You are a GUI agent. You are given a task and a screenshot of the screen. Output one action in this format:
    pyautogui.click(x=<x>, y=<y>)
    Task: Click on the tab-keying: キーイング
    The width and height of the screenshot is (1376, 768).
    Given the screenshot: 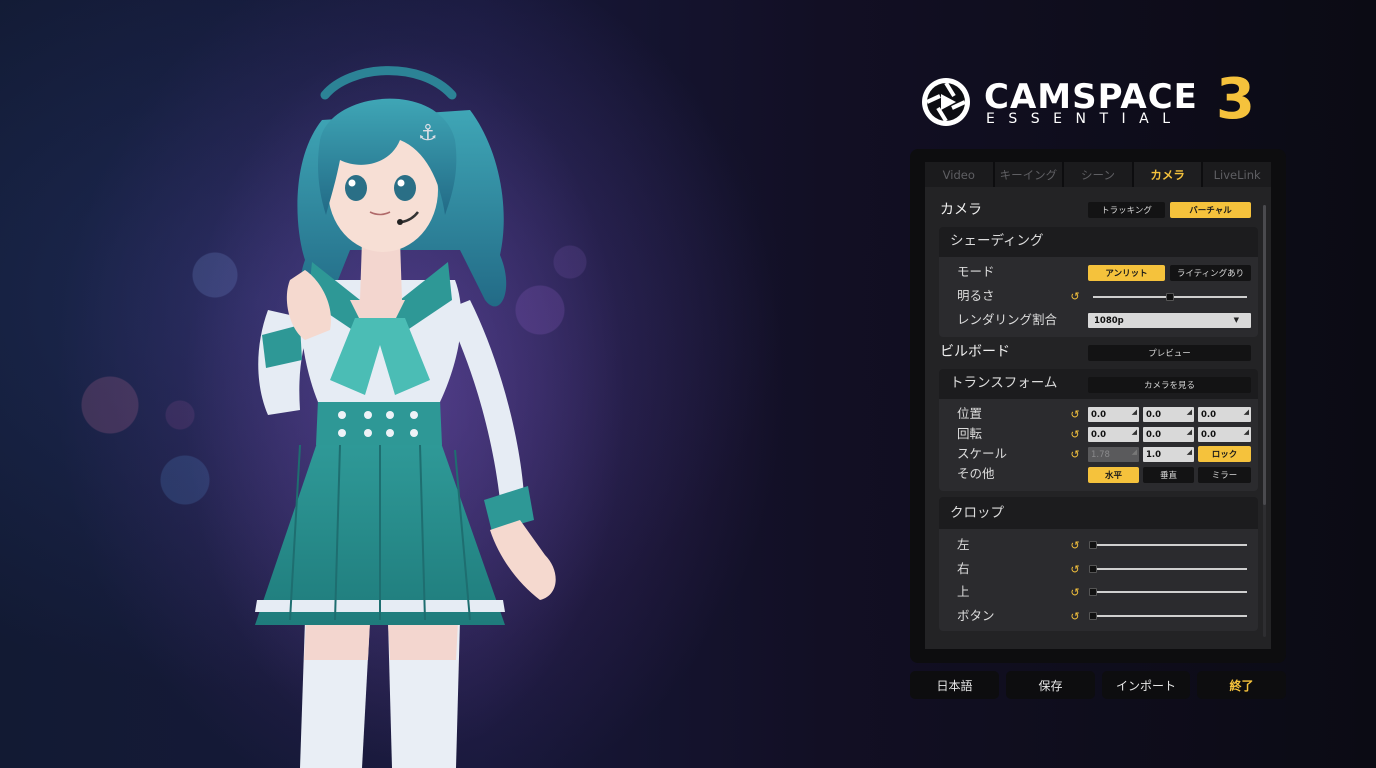 What is the action you would take?
    pyautogui.click(x=1028, y=174)
    